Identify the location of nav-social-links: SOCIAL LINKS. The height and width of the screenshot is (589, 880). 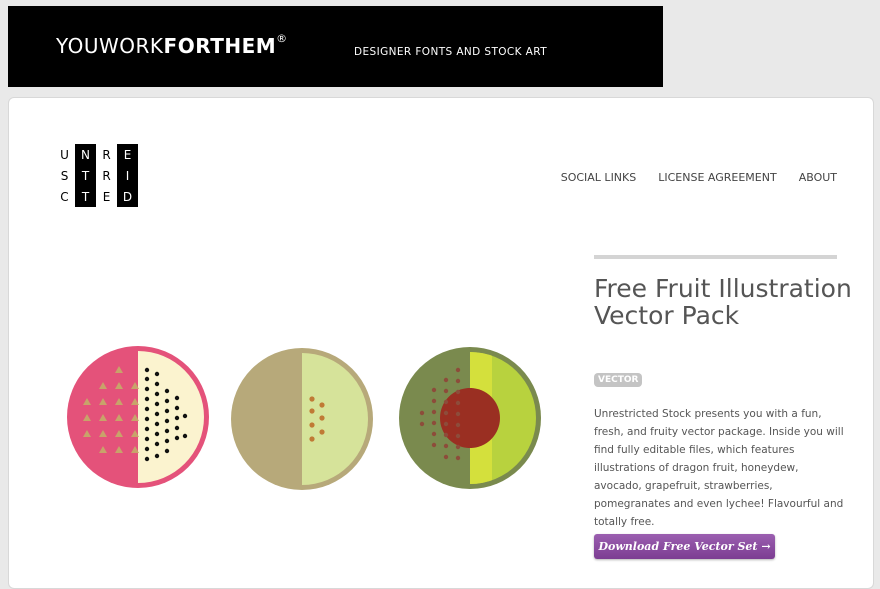
(599, 177).